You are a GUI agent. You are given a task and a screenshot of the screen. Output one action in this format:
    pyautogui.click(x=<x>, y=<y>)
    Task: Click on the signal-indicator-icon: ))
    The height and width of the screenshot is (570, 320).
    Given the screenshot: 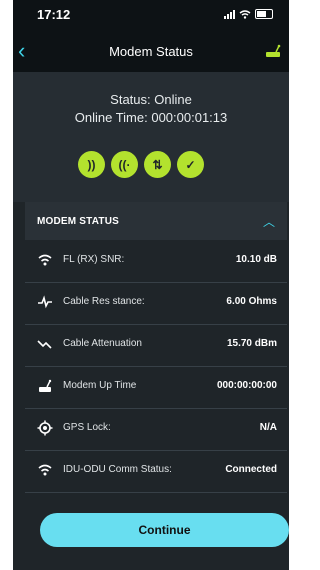 What is the action you would take?
    pyautogui.click(x=91, y=164)
    